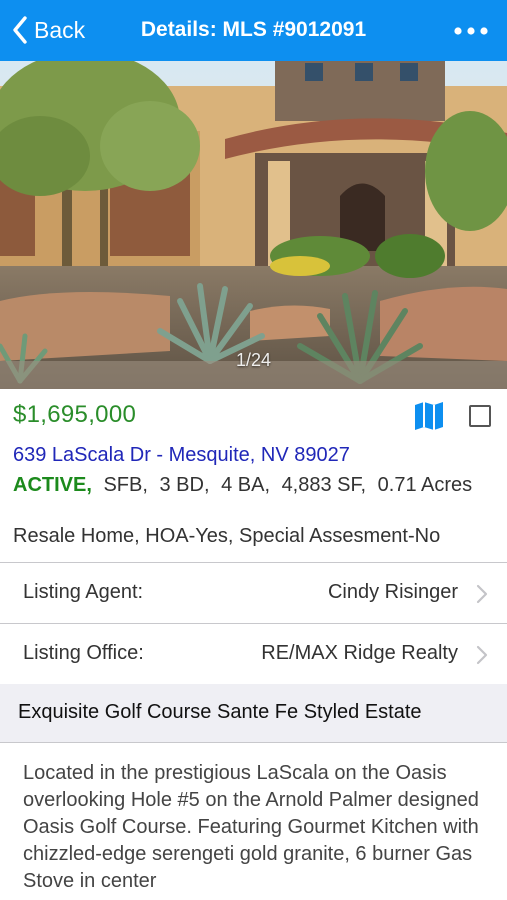  What do you see at coordinates (253, 593) in the screenshot?
I see `listing-agent-row: Listing Agent: Cindy Risinger` at bounding box center [253, 593].